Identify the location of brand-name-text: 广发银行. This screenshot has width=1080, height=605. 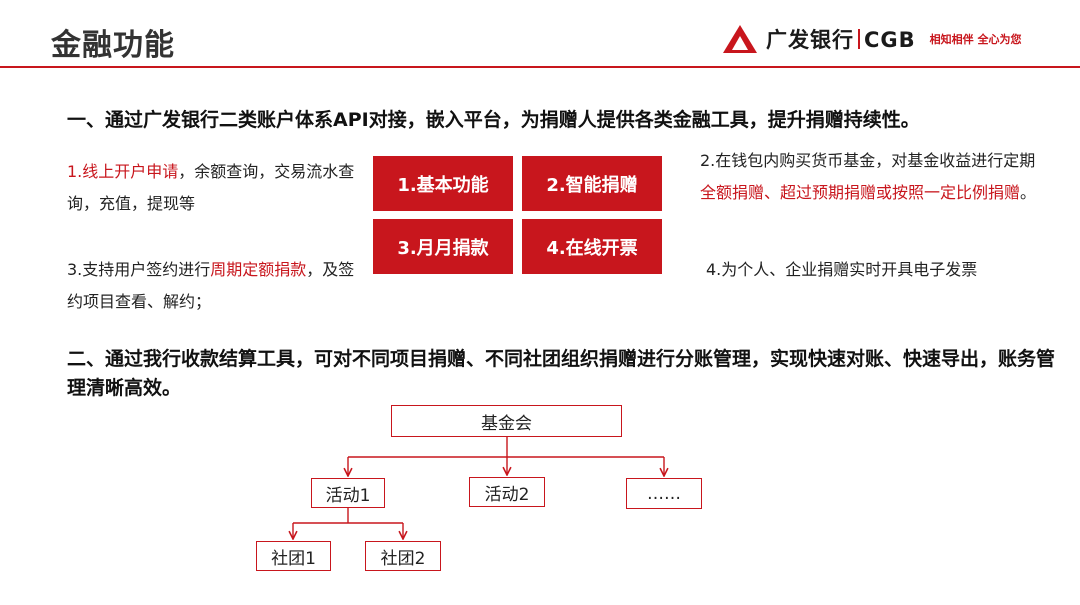
(810, 40).